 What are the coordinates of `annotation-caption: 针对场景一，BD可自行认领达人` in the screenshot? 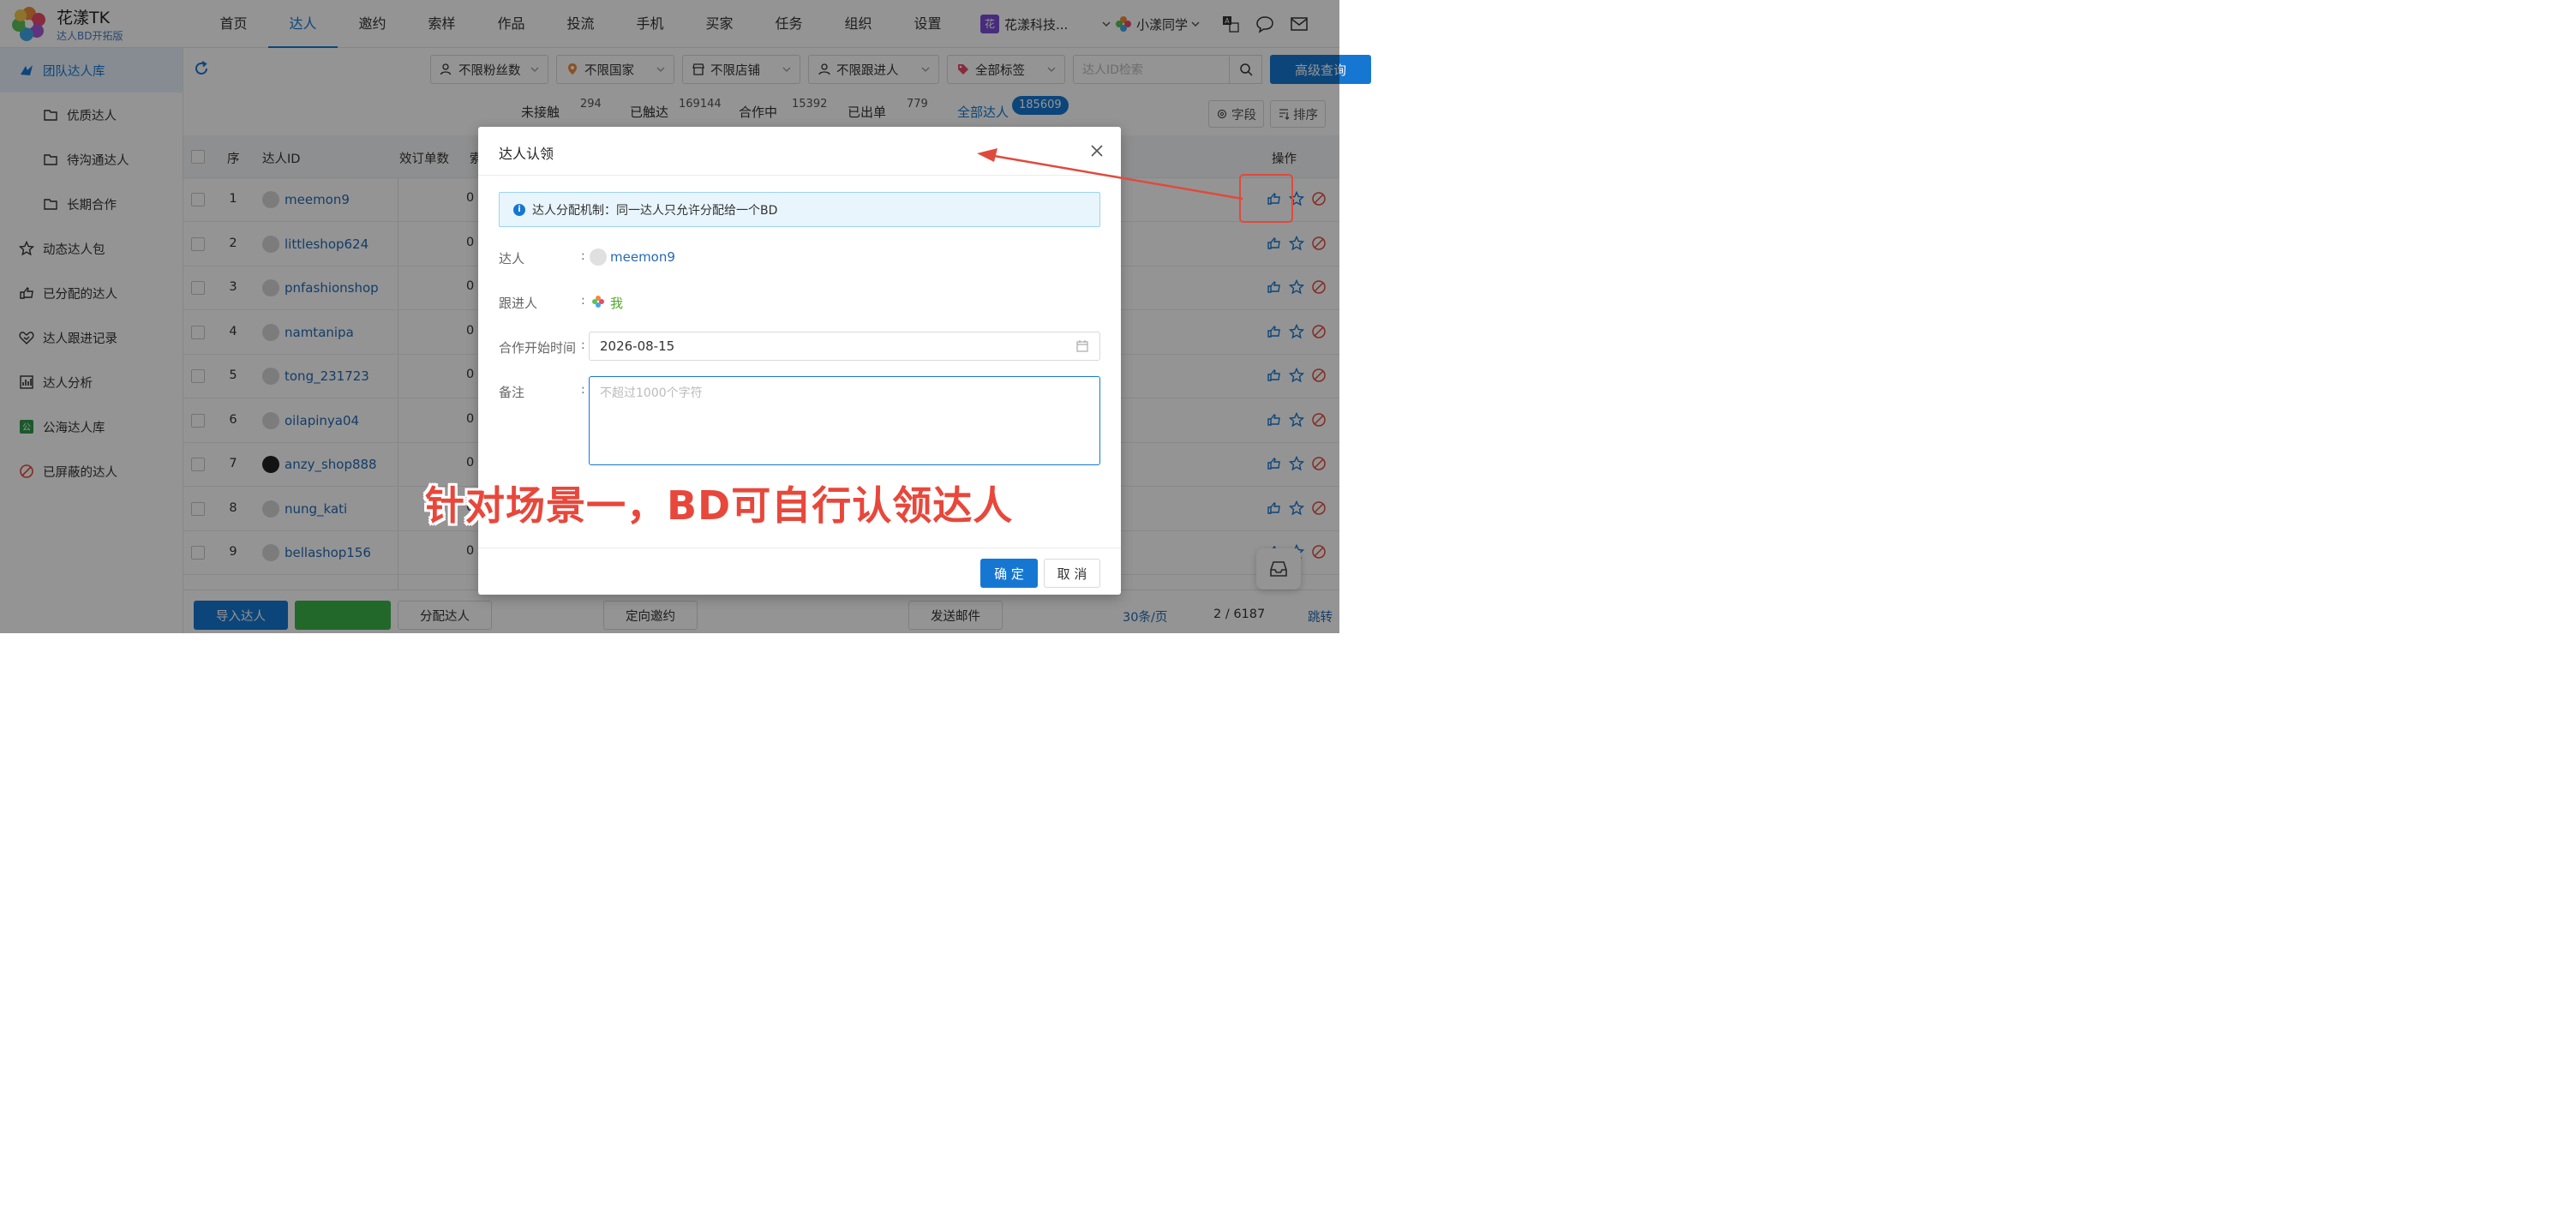 It's located at (719, 506).